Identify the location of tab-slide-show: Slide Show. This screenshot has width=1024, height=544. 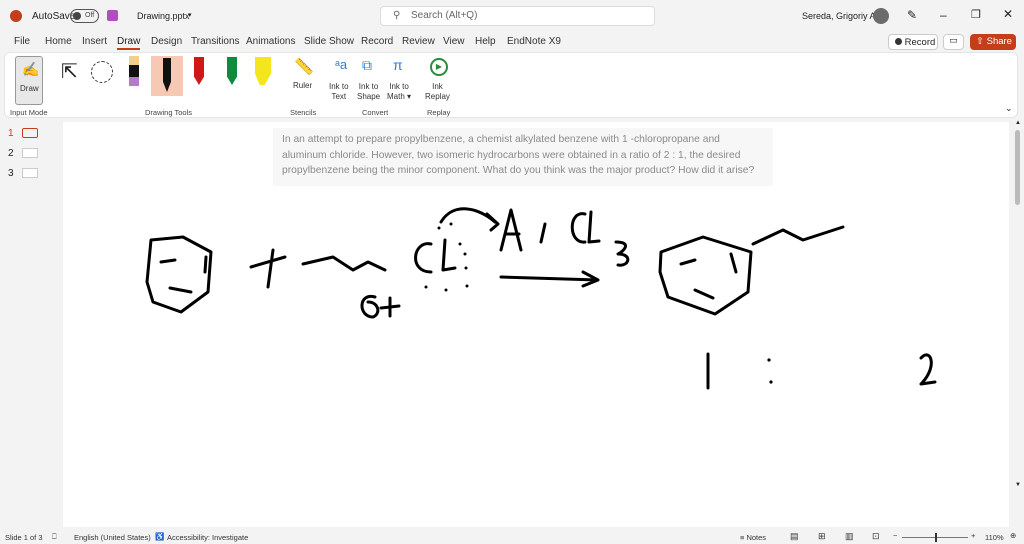
(329, 41).